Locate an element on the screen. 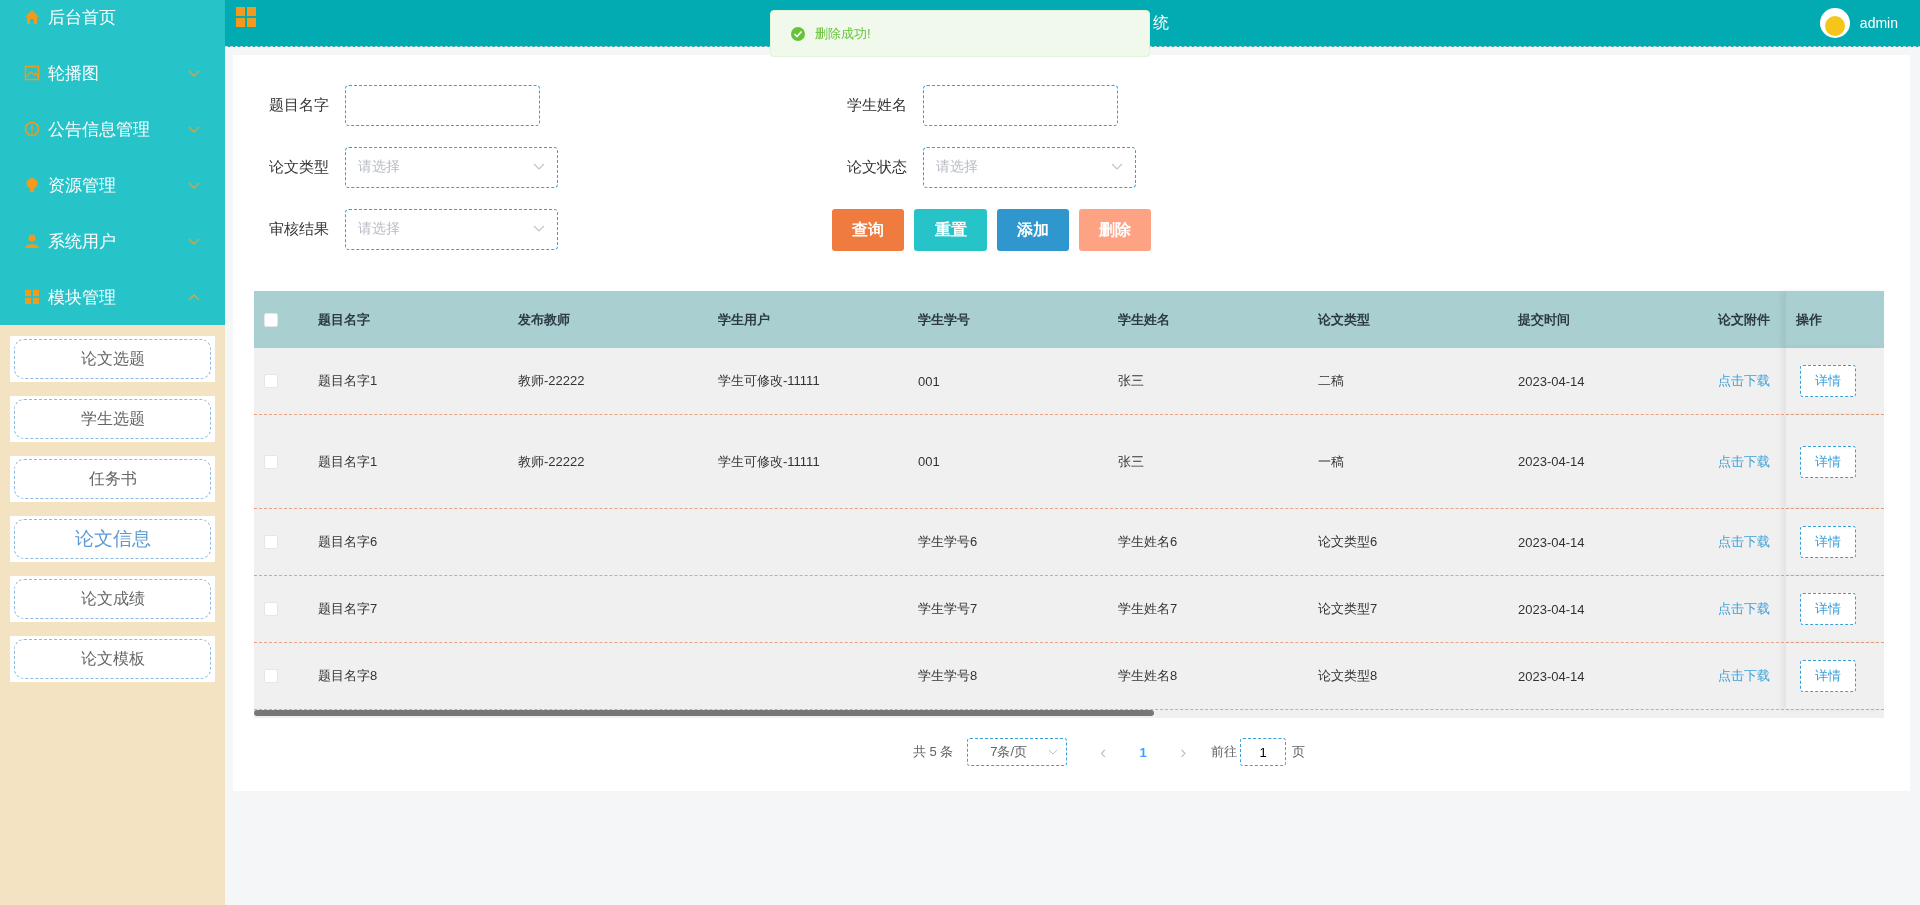 The height and width of the screenshot is (905, 1920). submenu-item: 学生选题 is located at coordinates (112, 419).